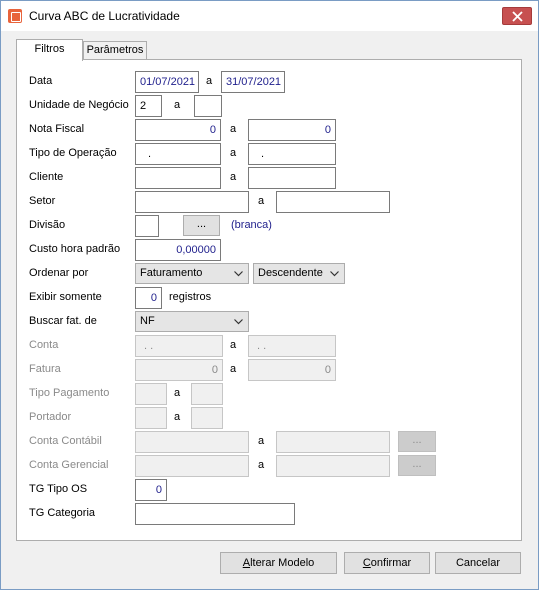  Describe the element at coordinates (69, 465) in the screenshot. I see `conta-gerencial-label: Conta Gerencial` at that location.